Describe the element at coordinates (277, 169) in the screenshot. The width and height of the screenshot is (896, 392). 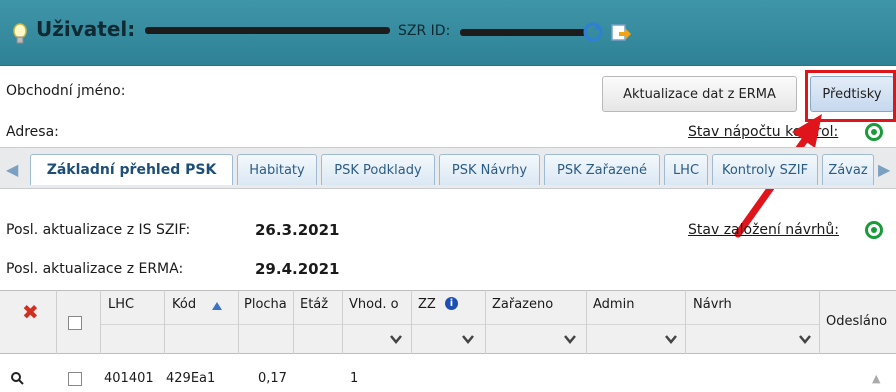
I see `tab-habitaty: Habitaty` at that location.